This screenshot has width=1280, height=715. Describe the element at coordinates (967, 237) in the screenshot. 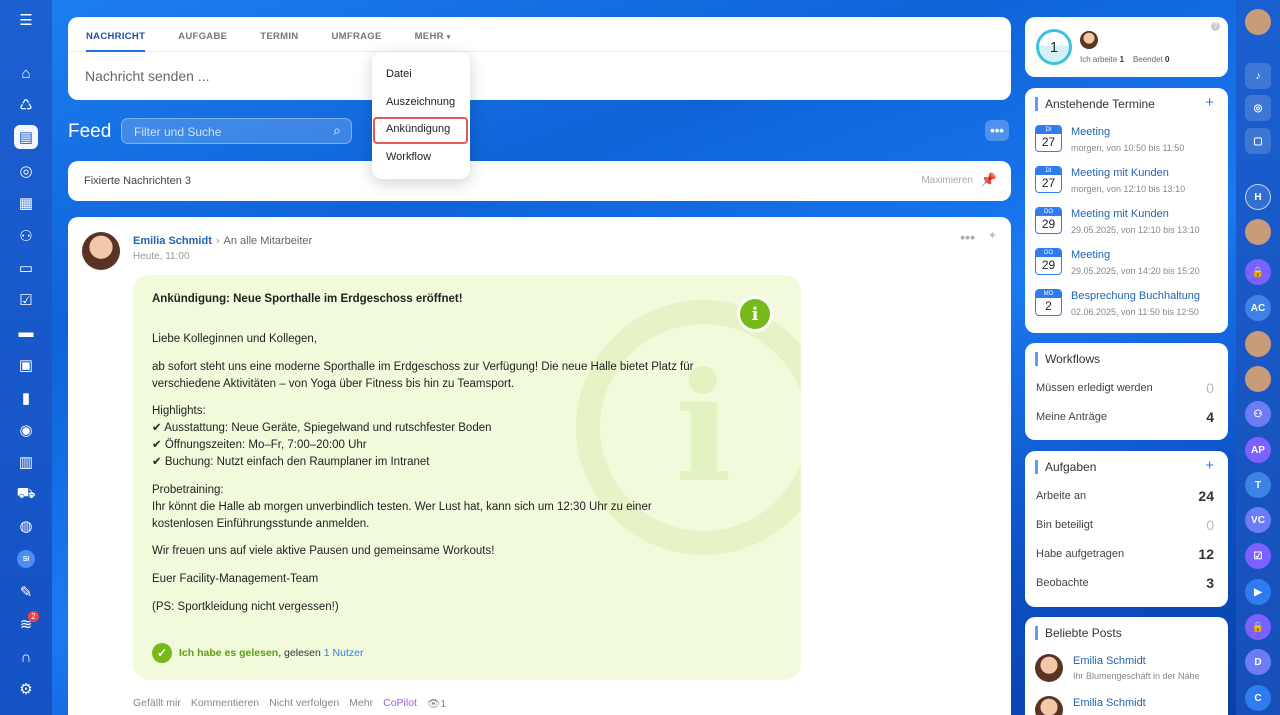

I see `post-menu-icon: •••` at that location.